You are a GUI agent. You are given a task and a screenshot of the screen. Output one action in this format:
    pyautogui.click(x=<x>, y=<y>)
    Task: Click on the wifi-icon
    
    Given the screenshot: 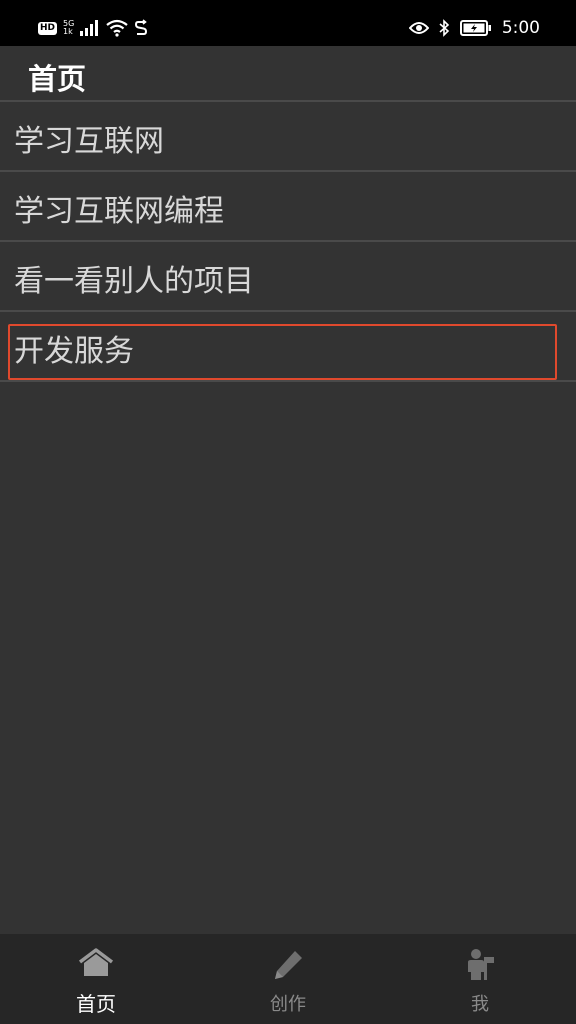 What is the action you would take?
    pyautogui.click(x=117, y=28)
    